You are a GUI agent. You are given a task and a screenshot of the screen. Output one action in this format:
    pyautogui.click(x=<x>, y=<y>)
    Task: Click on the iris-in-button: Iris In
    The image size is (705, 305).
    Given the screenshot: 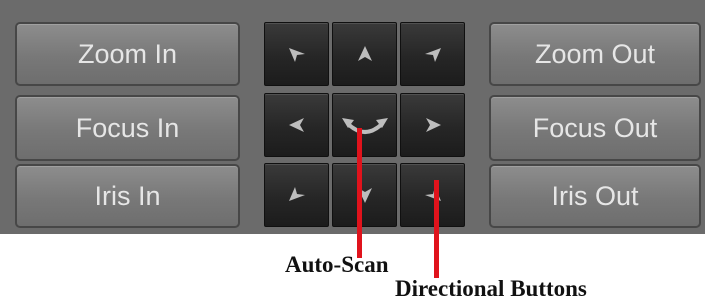 What is the action you would take?
    pyautogui.click(x=127, y=196)
    